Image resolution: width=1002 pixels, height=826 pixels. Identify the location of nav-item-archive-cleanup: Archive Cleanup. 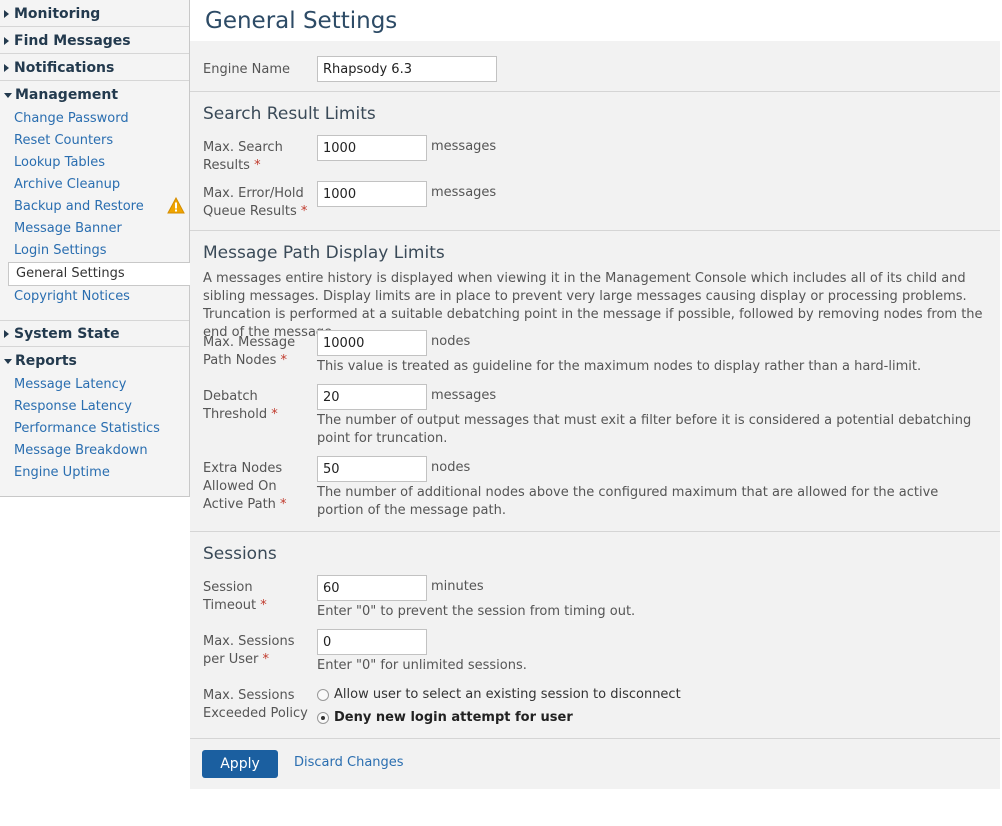
(67, 185).